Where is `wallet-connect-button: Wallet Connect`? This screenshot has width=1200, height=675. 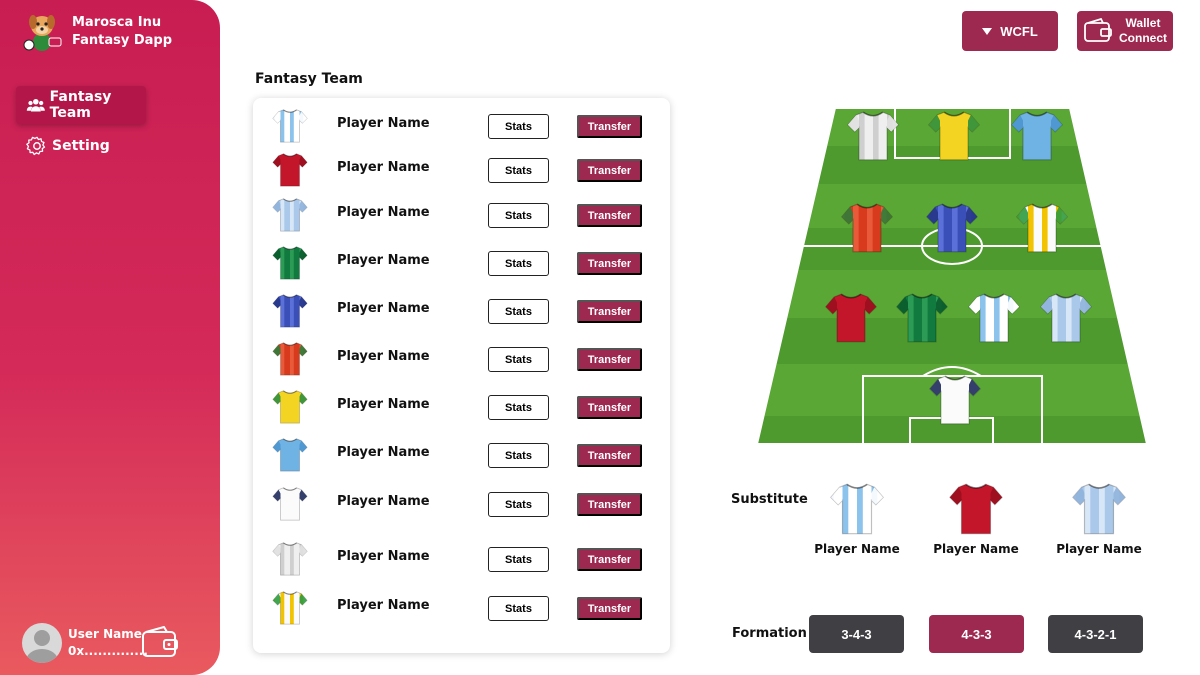
wallet-connect-button: Wallet Connect is located at coordinates (1125, 31).